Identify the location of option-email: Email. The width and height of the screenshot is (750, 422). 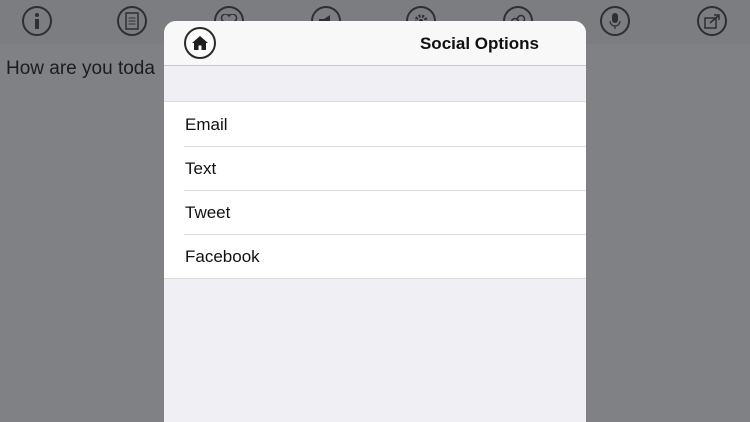
(375, 124).